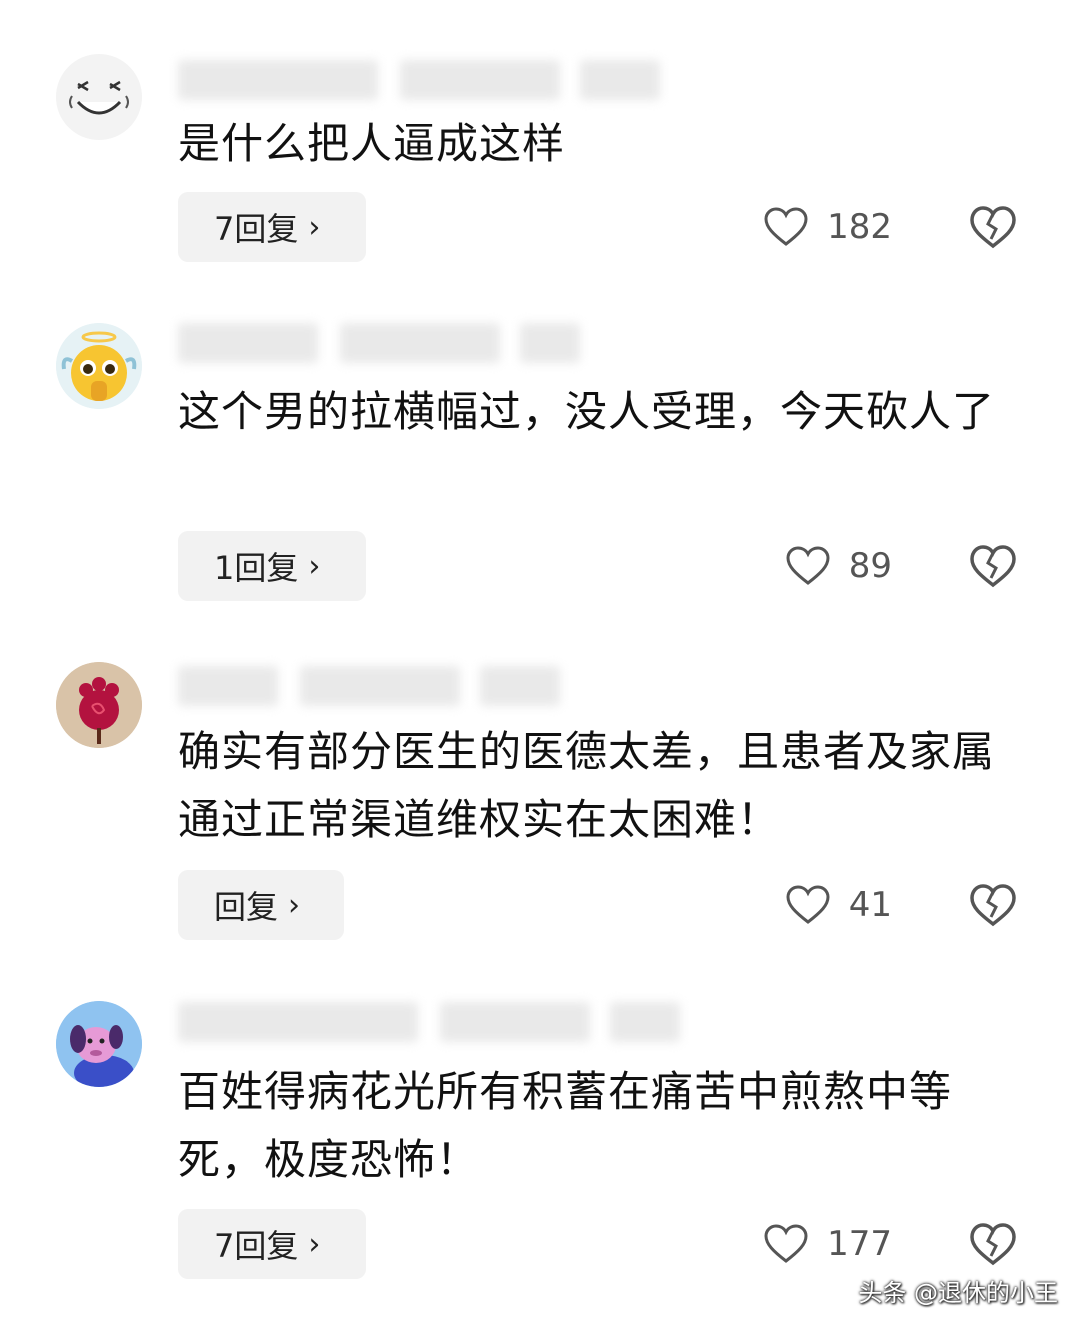  I want to click on cartoon-character-icon, so click(99, 1044).